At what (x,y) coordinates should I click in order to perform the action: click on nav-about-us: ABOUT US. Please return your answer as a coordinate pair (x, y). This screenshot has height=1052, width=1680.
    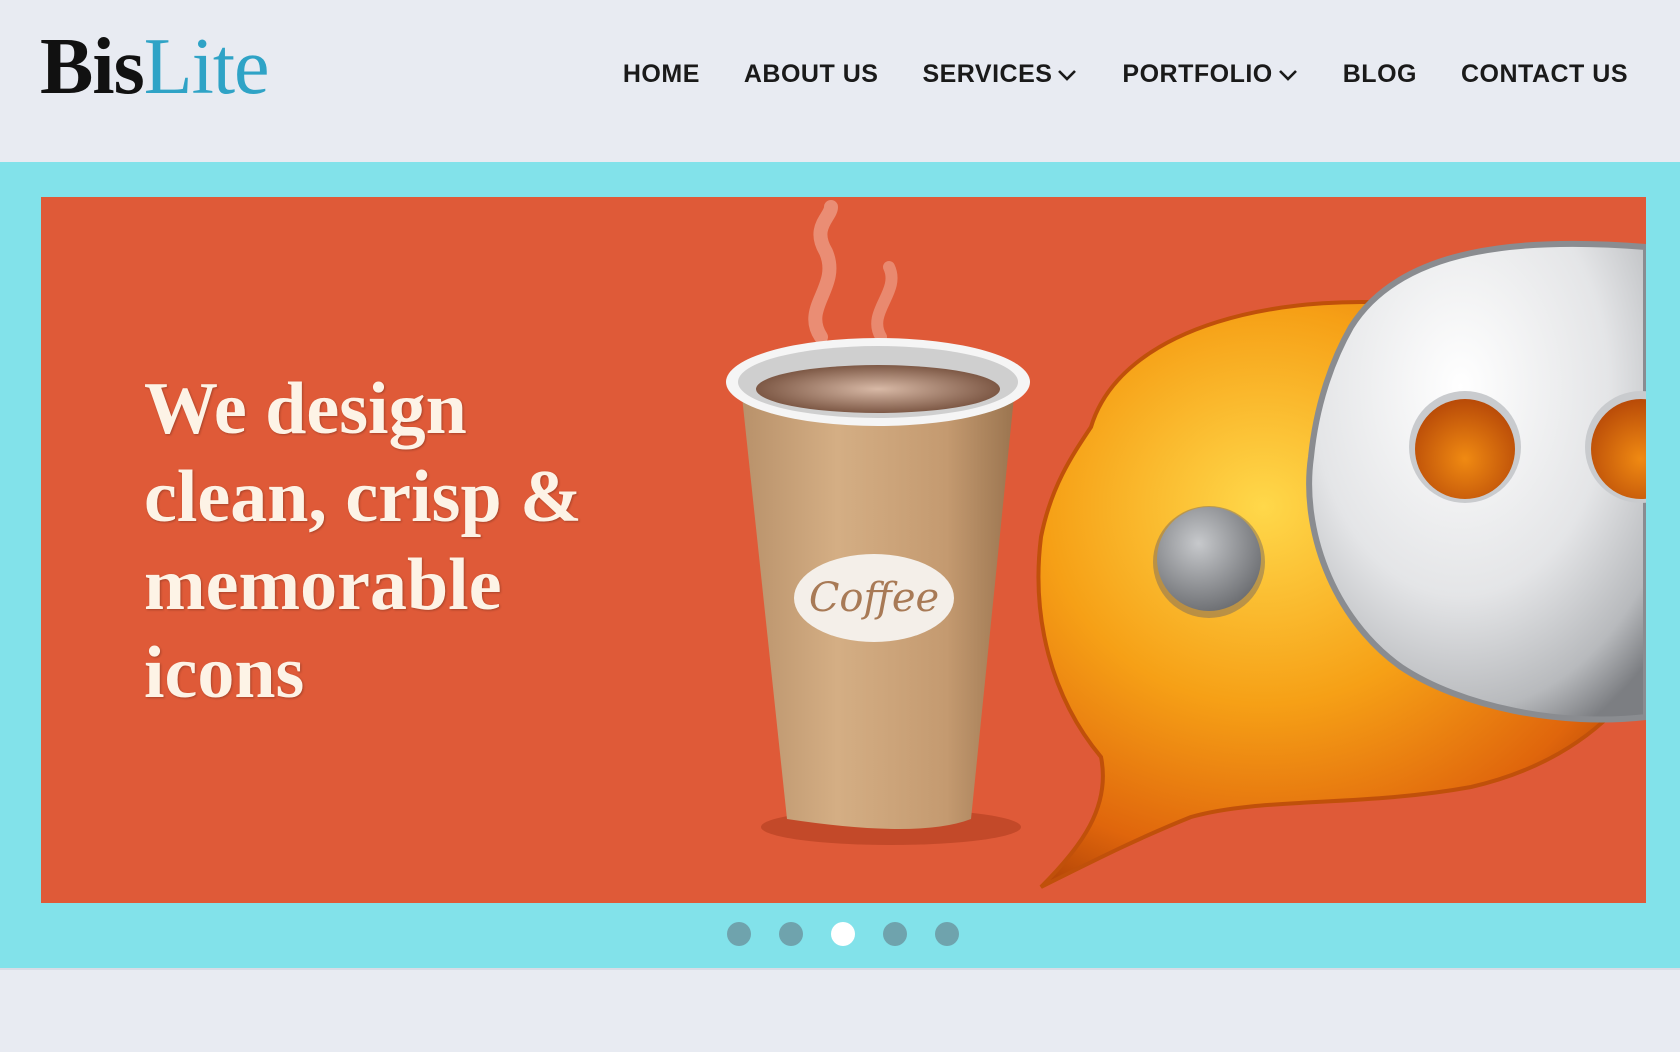
    Looking at the image, I should click on (811, 74).